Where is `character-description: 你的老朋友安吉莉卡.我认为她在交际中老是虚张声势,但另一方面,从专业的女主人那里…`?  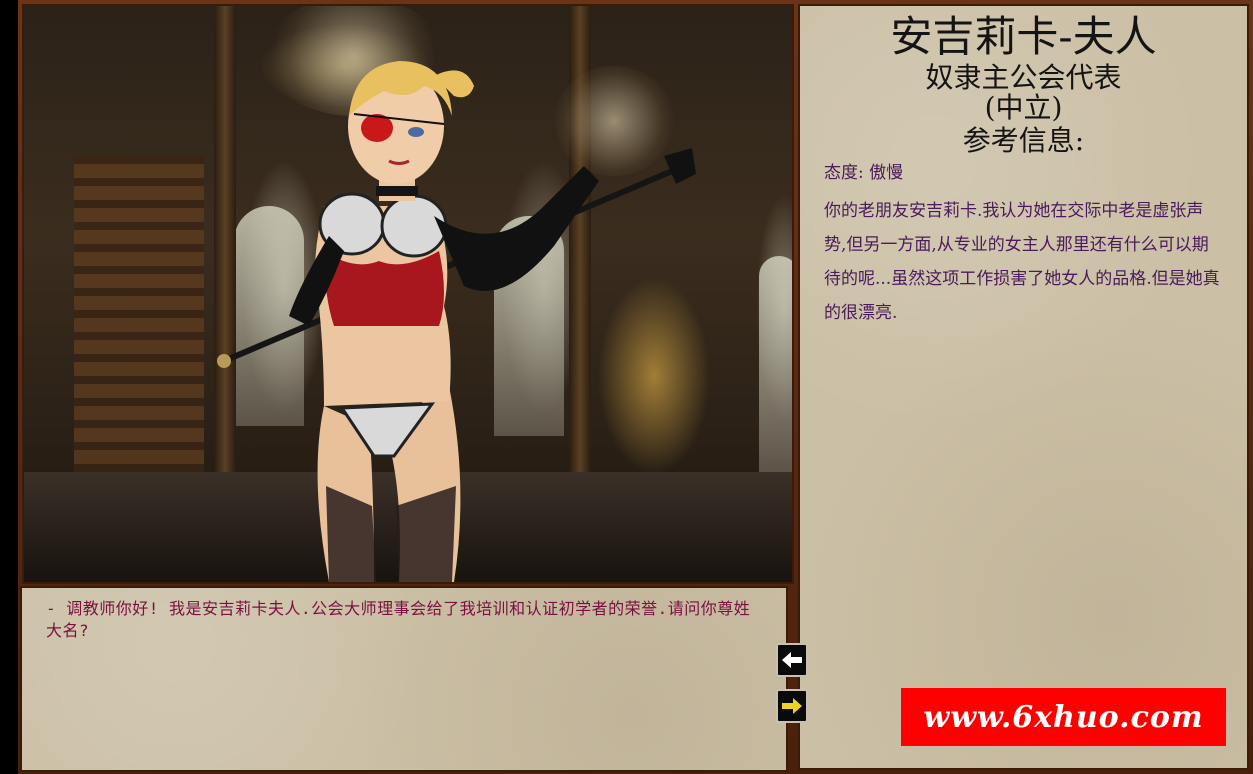
character-description: 你的老朋友安吉莉卡.我认为她在交际中老是虚张声势,但另一方面,从专业的女主人那里… is located at coordinates (1022, 262).